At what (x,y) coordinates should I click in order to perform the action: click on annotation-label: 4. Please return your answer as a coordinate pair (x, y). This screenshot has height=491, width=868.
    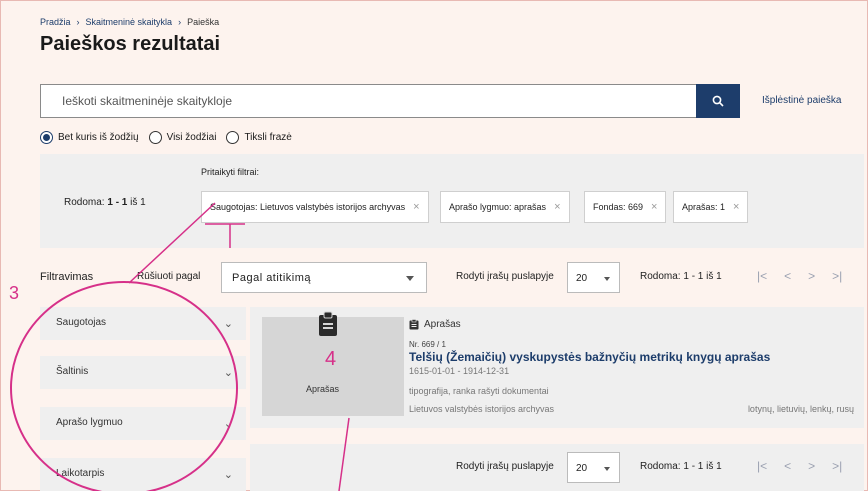
    Looking at the image, I should click on (331, 359).